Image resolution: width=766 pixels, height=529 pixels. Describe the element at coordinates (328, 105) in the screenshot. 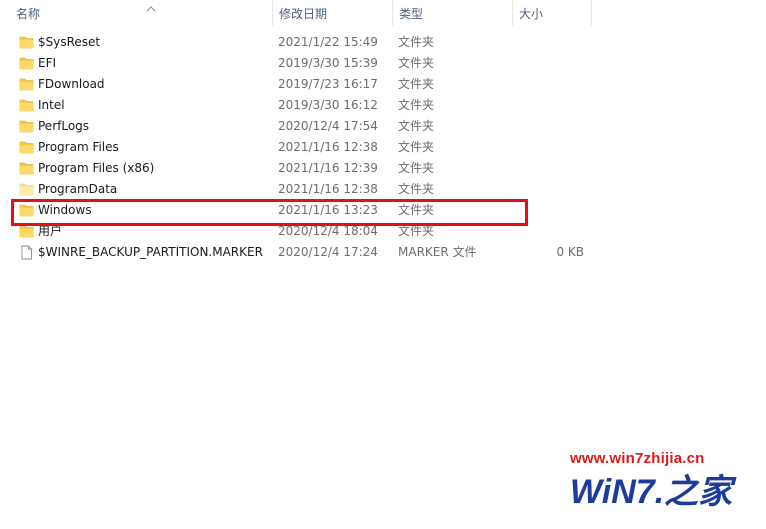

I see `item-date: 2019/3/30 16:12` at that location.